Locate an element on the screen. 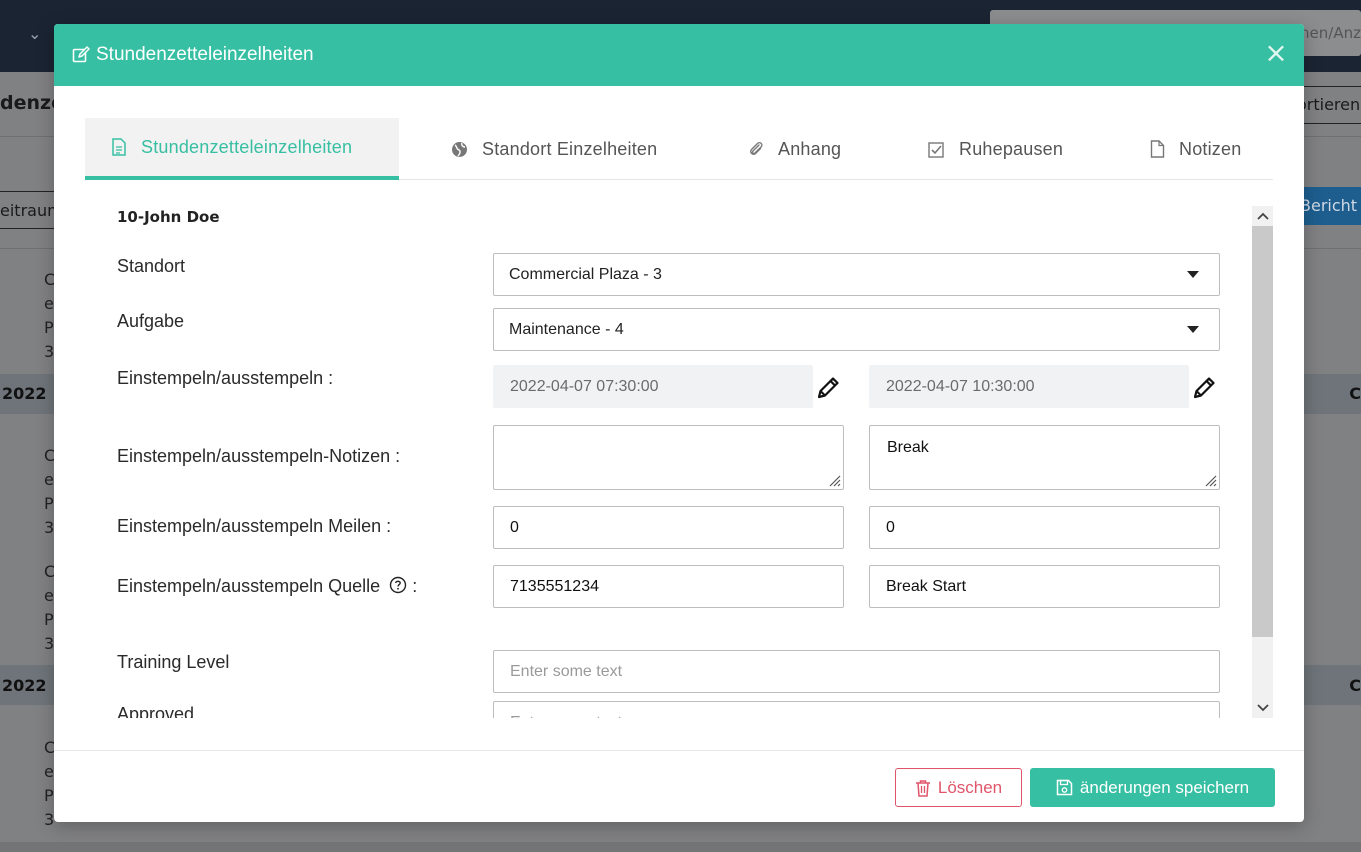 The width and height of the screenshot is (1361, 852). save-icon is located at coordinates (1064, 787).